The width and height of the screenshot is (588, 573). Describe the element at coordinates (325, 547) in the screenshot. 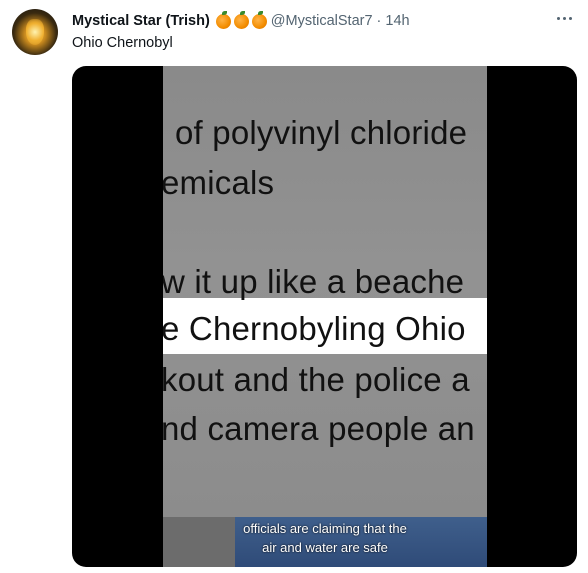

I see `video-caption-line-2: air and water are safe` at that location.